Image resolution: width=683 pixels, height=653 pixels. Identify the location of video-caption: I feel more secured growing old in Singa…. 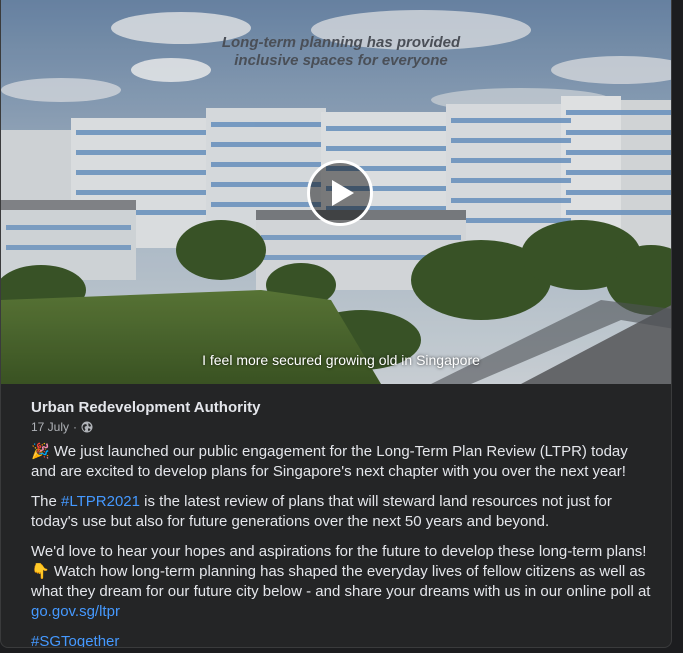
(341, 360).